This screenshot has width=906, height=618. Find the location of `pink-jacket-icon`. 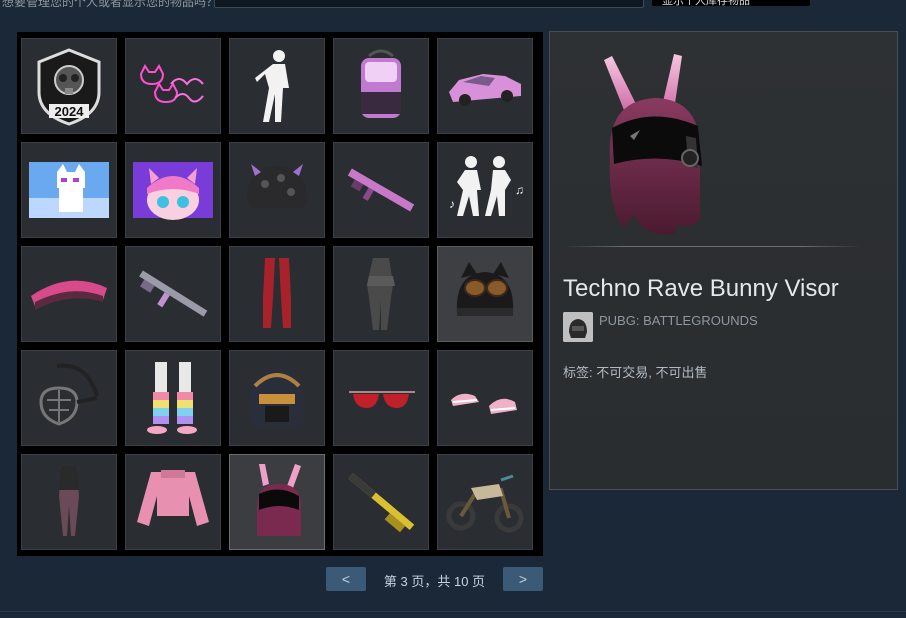

pink-jacket-icon is located at coordinates (173, 498).